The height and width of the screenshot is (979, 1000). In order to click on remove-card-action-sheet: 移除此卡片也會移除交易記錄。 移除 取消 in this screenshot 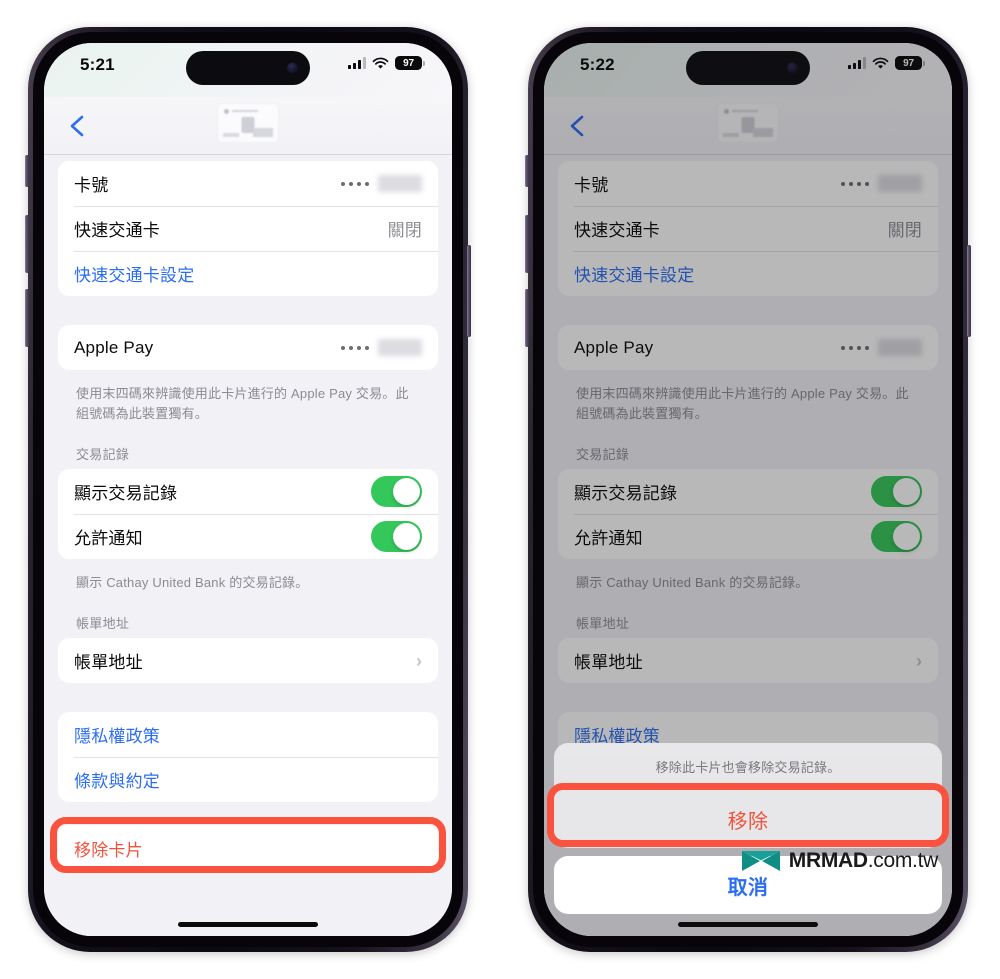, I will do `click(748, 828)`.